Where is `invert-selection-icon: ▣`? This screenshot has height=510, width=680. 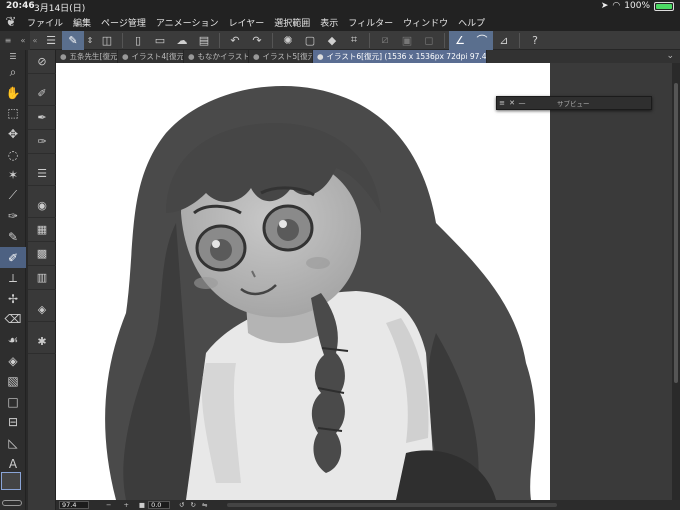 invert-selection-icon: ▣ is located at coordinates (407, 40).